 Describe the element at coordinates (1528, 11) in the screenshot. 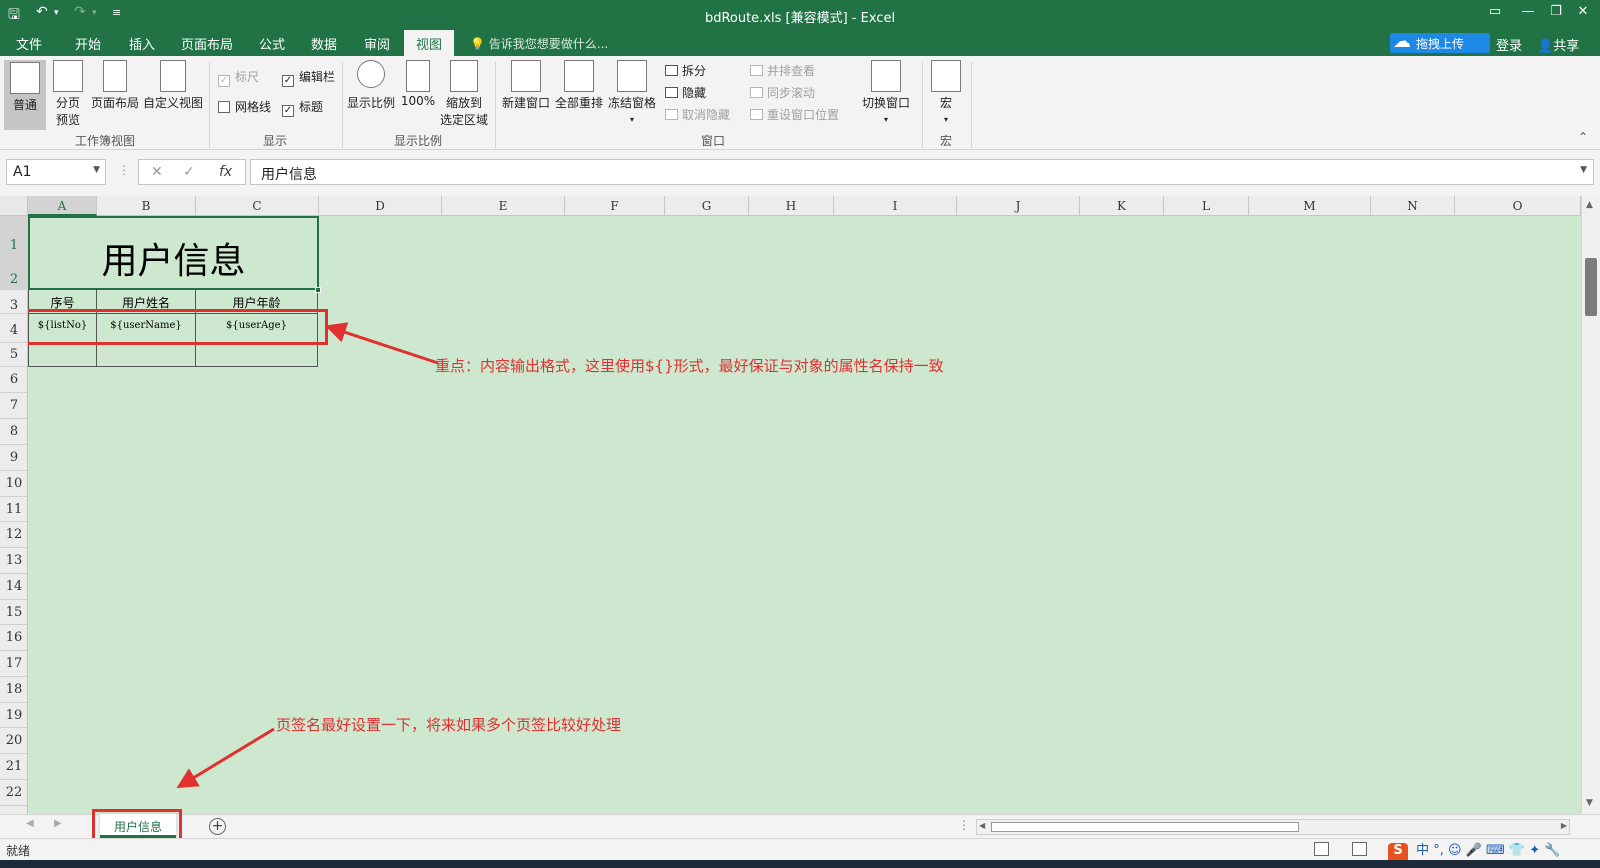

I see `minimize-button: —` at that location.